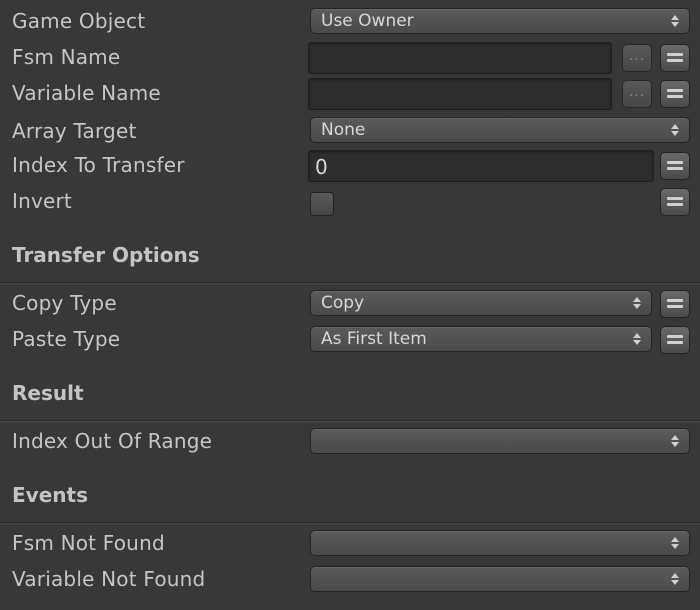 Image resolution: width=700 pixels, height=610 pixels. What do you see at coordinates (500, 579) in the screenshot?
I see `variable-not-found-dropdown` at bounding box center [500, 579].